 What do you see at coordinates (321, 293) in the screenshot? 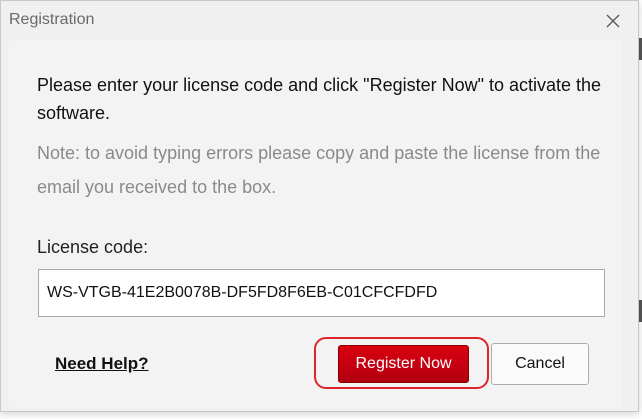
I see `license-code-input` at bounding box center [321, 293].